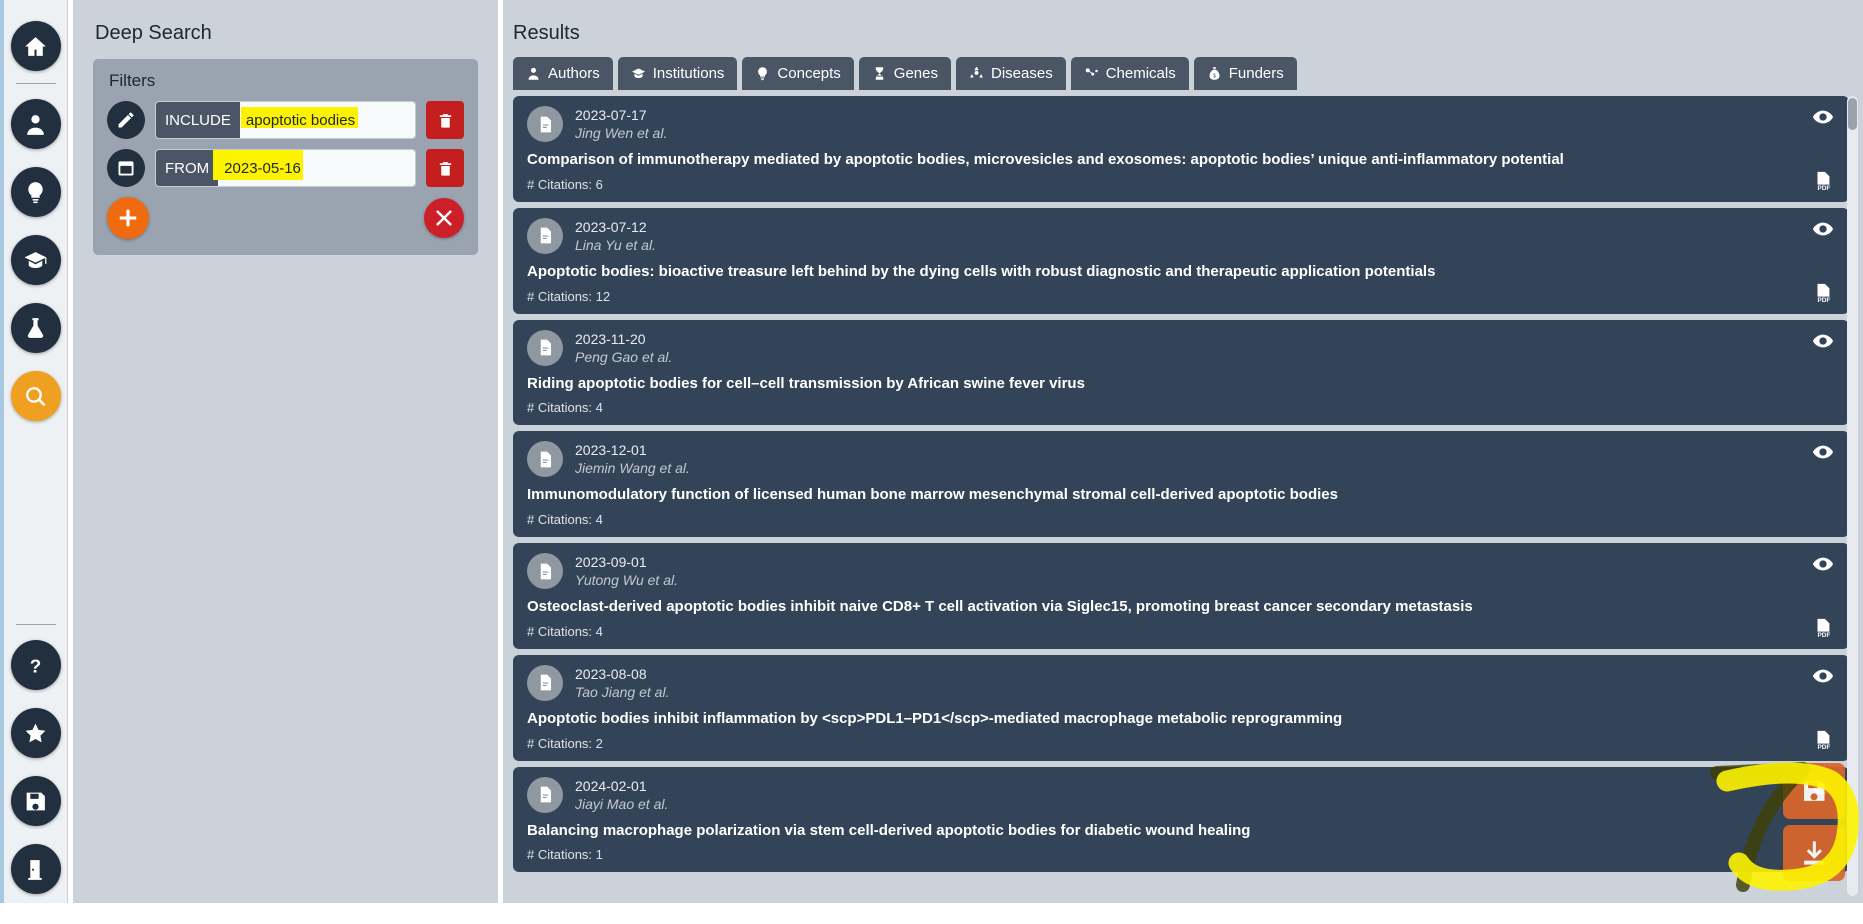  Describe the element at coordinates (688, 73) in the screenshot. I see `tab-label: Institutions` at that location.